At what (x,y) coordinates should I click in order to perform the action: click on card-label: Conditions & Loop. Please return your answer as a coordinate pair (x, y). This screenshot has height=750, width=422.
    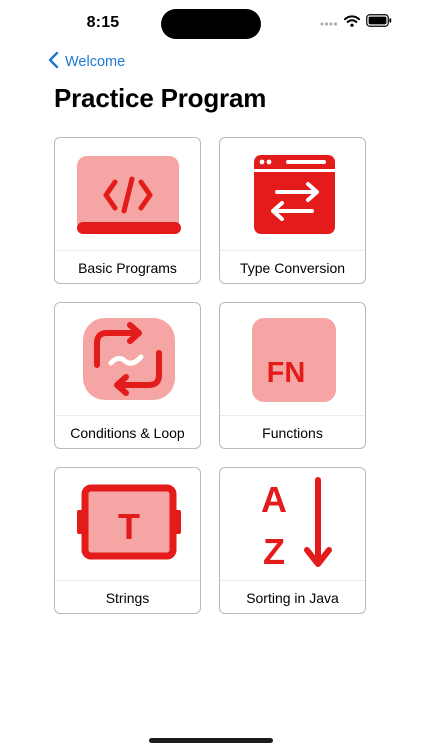
    Looking at the image, I should click on (127, 432).